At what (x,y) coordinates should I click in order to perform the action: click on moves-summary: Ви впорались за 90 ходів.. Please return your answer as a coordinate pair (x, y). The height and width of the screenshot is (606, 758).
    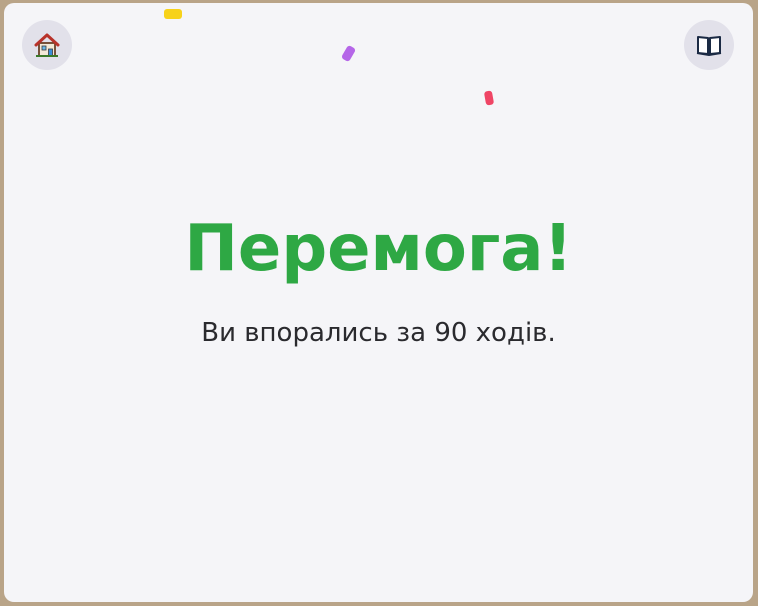
    Looking at the image, I should click on (378, 333).